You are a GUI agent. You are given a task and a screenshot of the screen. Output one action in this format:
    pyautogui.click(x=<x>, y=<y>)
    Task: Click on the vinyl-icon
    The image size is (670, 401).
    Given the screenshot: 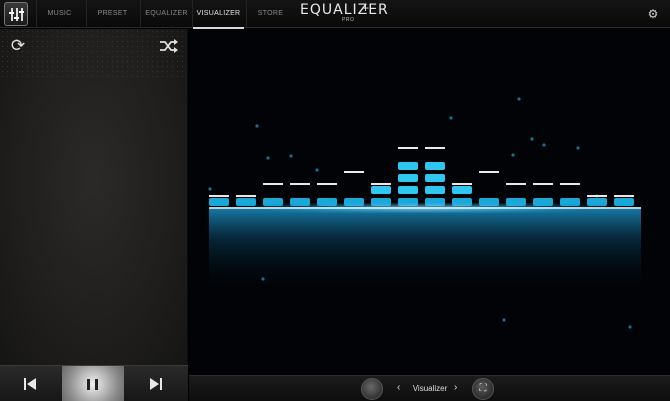 What is the action you would take?
    pyautogui.click(x=372, y=389)
    